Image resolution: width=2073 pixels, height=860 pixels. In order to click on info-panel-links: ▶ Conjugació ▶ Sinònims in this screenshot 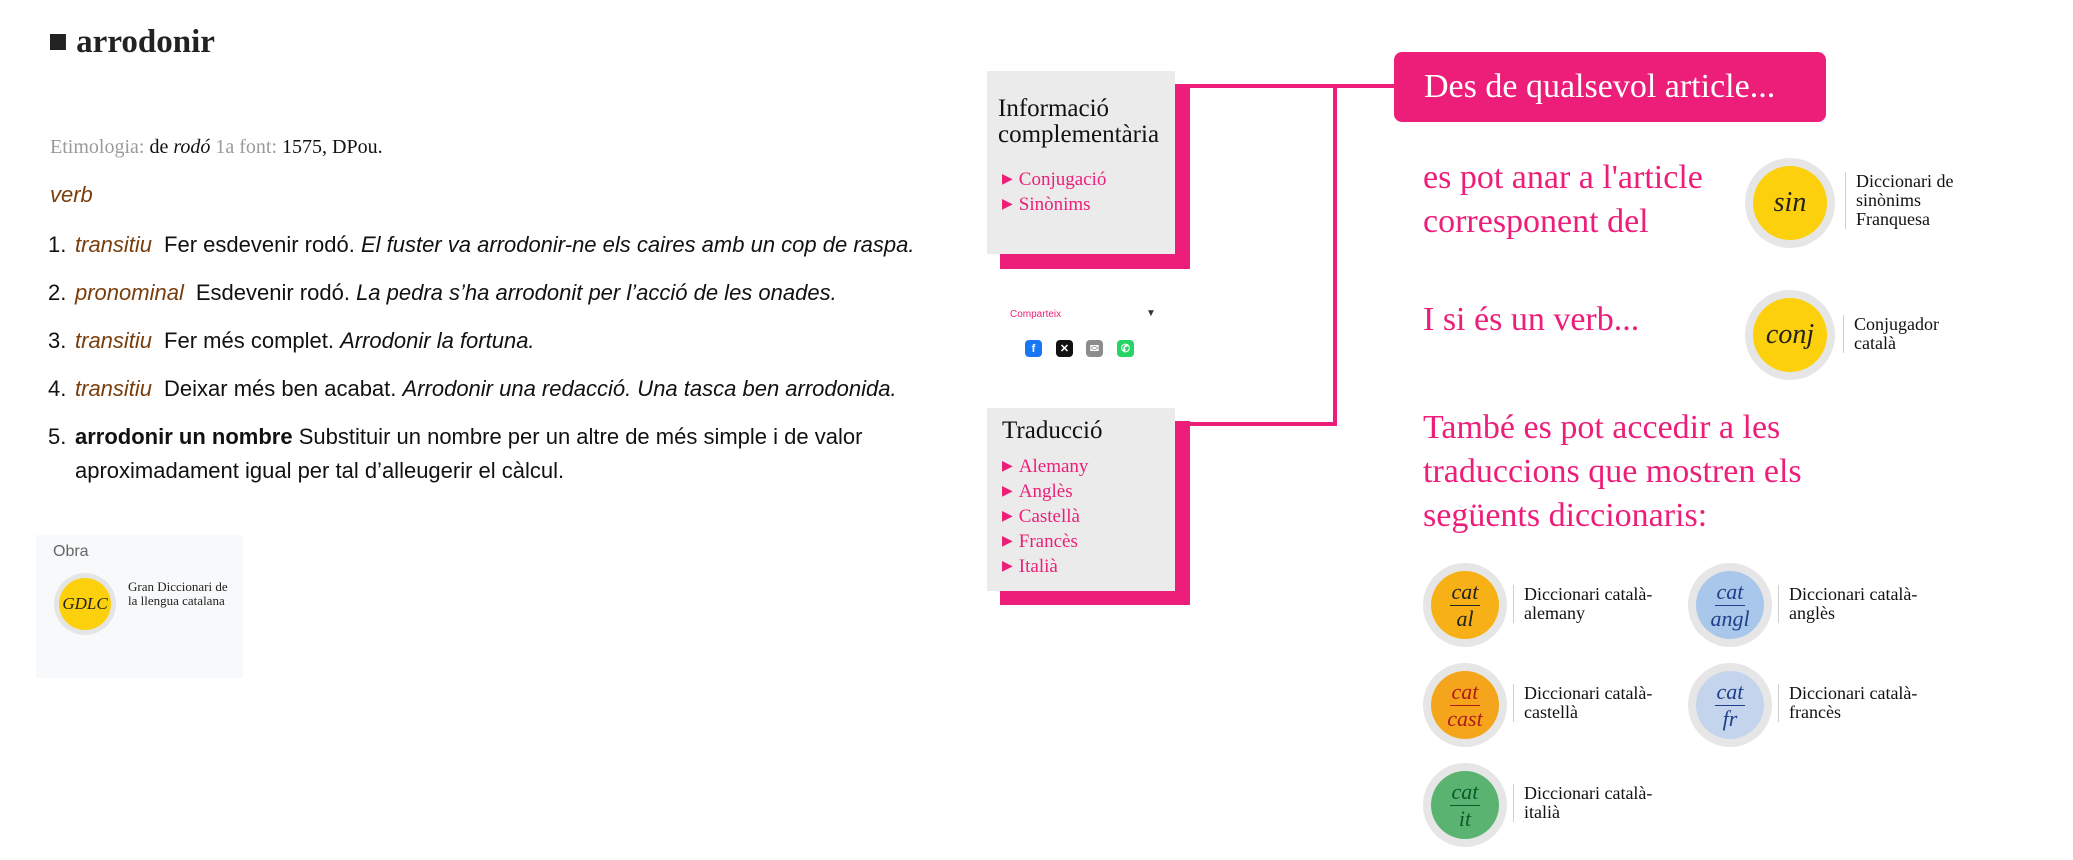, I will do `click(1054, 193)`.